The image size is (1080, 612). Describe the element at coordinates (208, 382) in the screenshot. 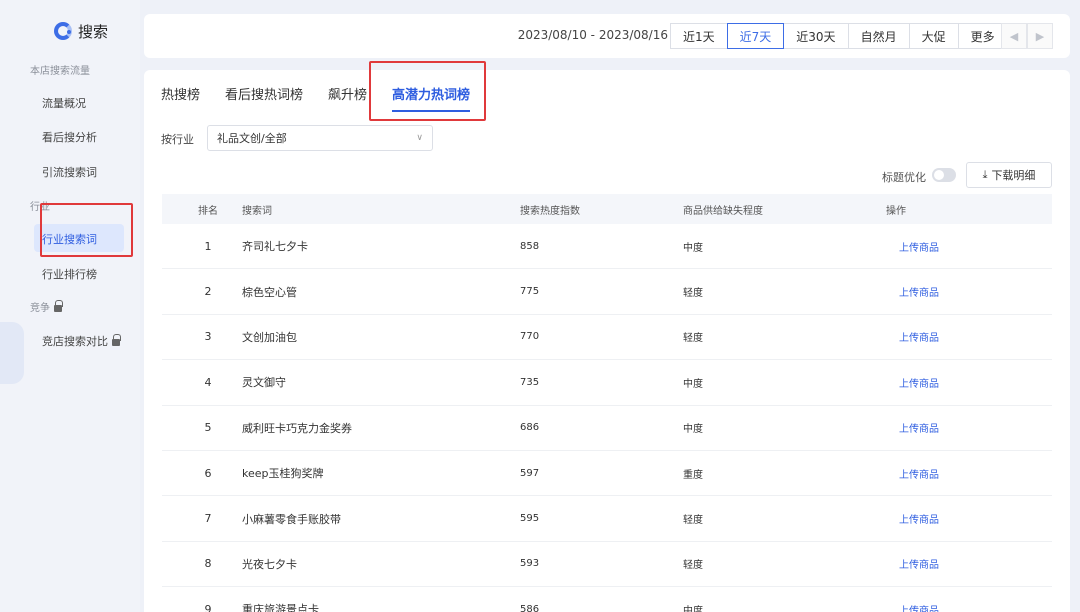

I see `cell-rank: 4` at that location.